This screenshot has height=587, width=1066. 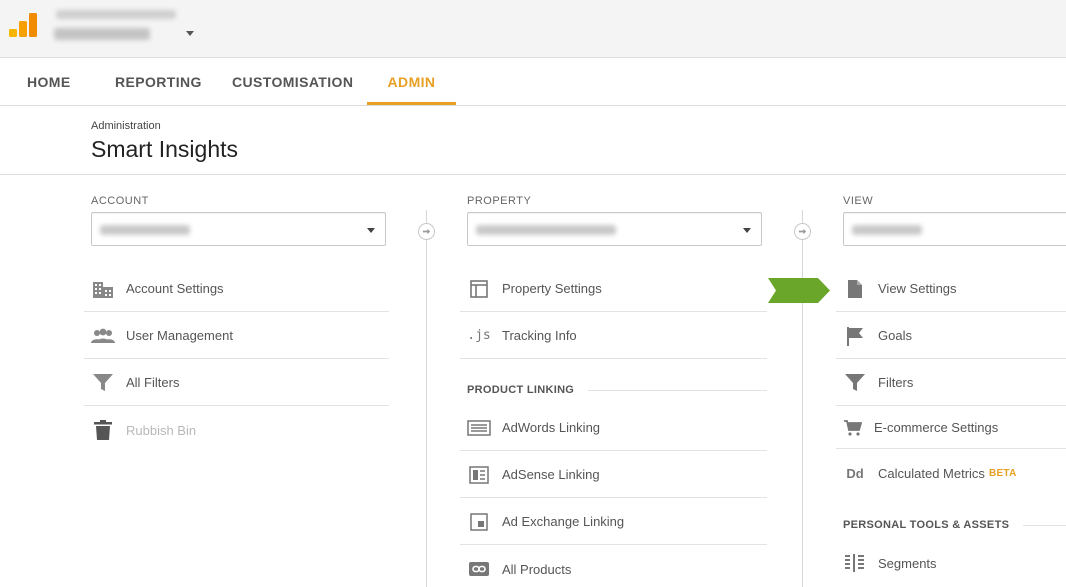 I want to click on account-select, so click(x=238, y=229).